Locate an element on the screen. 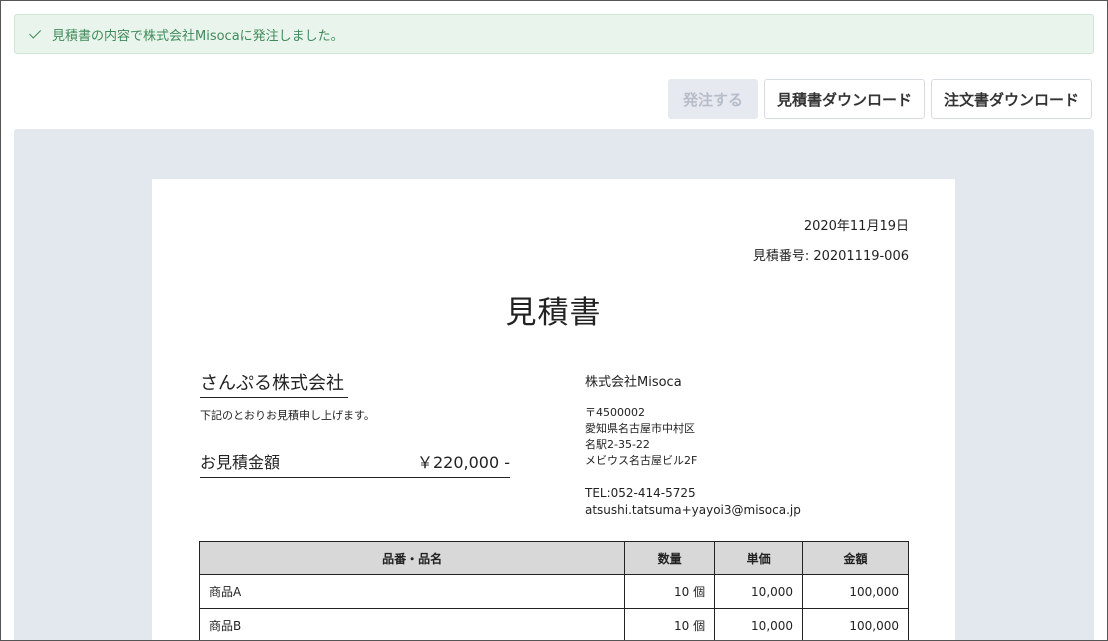 The image size is (1108, 641). estimate-number: 見積番号: 20201119-006 is located at coordinates (830, 256).